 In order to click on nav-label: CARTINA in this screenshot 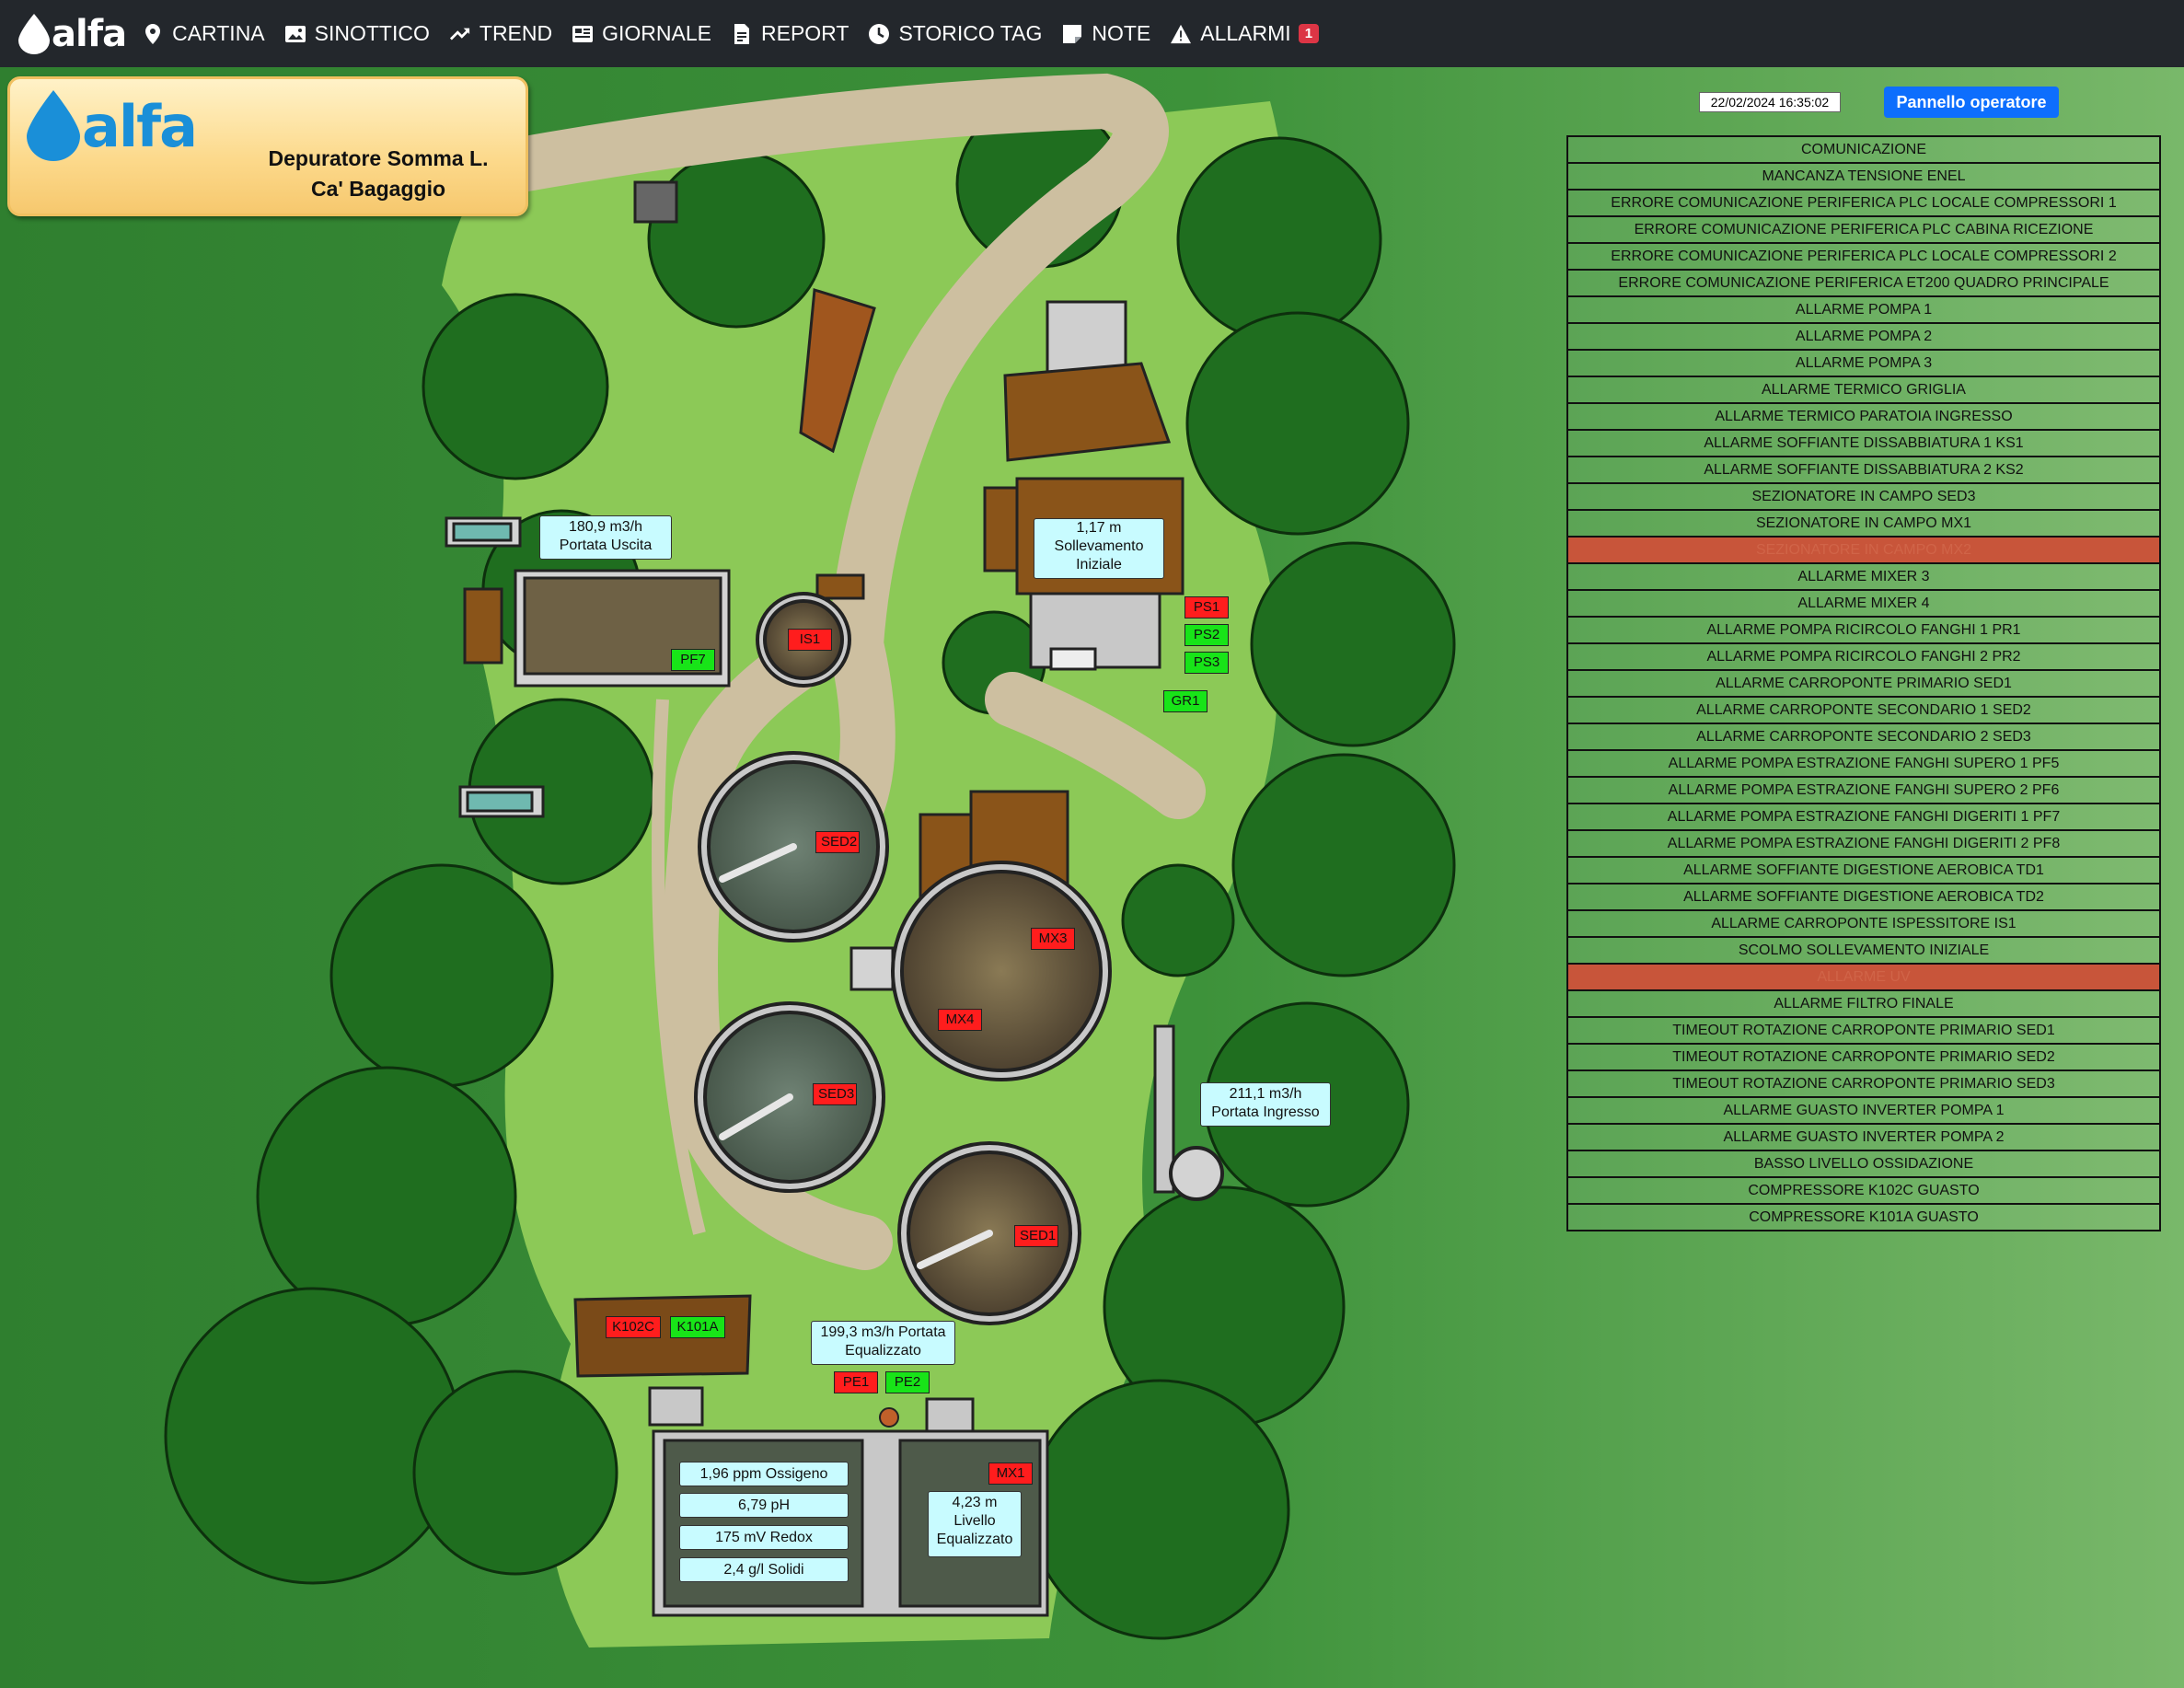, I will do `click(218, 33)`.